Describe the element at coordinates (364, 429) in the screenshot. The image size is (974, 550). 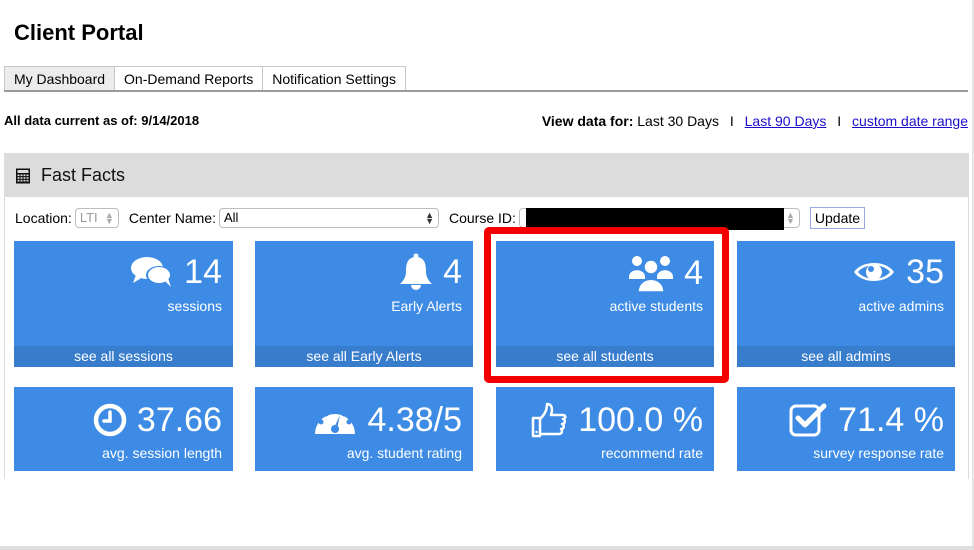
I see `avg-student-rating-card: 4.38/5 avg. student rating` at that location.